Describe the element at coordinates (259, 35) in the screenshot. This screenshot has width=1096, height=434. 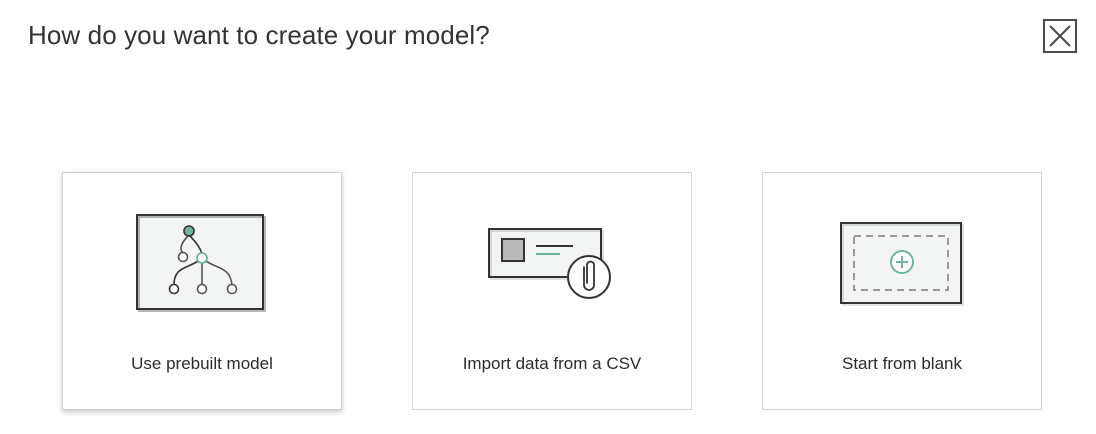
I see `dialog-title: How do you want to create your model?` at that location.